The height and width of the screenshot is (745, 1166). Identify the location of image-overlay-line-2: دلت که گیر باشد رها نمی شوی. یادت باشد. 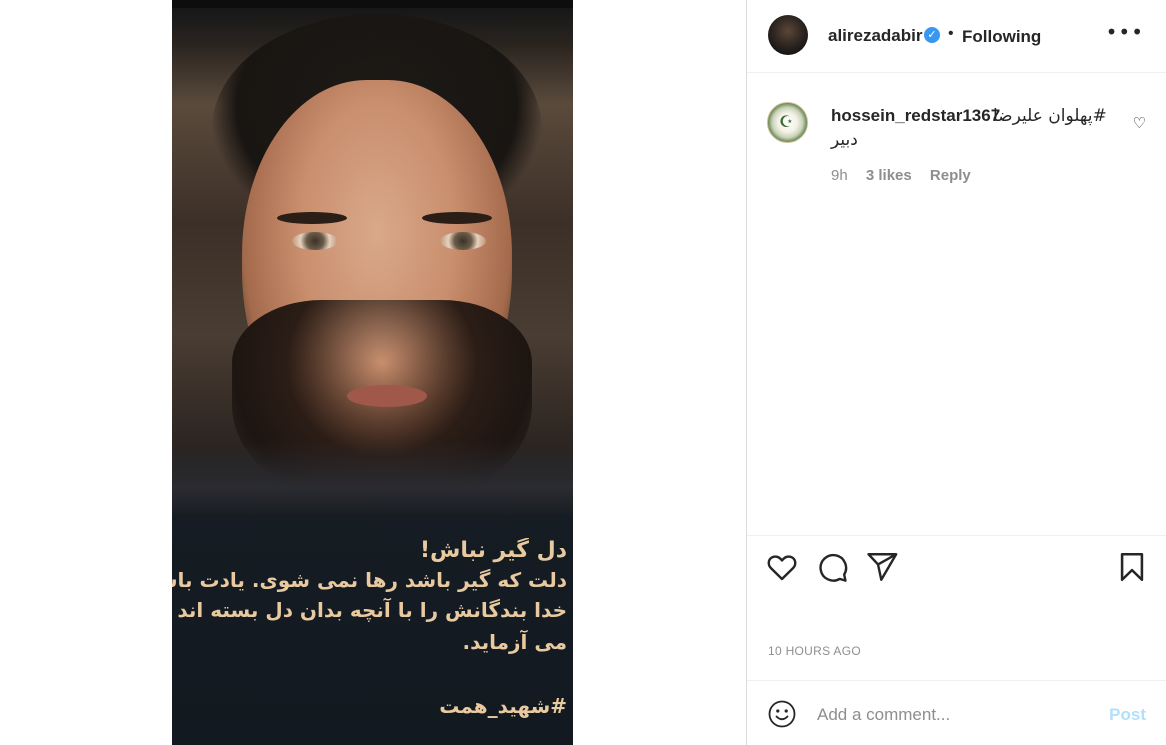
(369, 580).